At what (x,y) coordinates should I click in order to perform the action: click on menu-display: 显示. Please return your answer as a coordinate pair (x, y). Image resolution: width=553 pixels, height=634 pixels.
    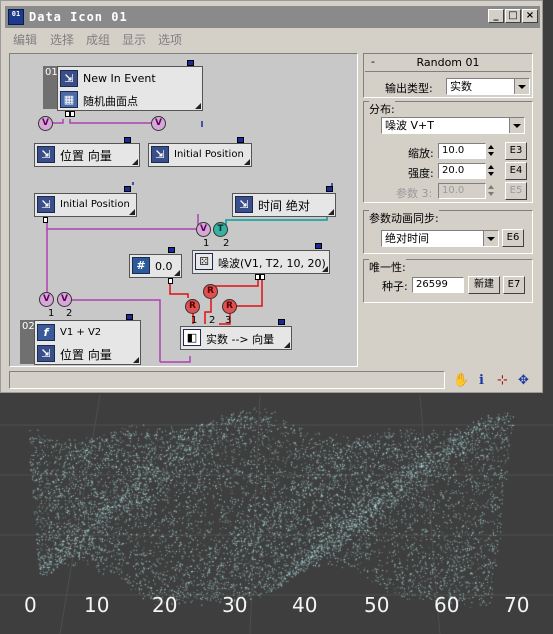
    Looking at the image, I should click on (134, 39).